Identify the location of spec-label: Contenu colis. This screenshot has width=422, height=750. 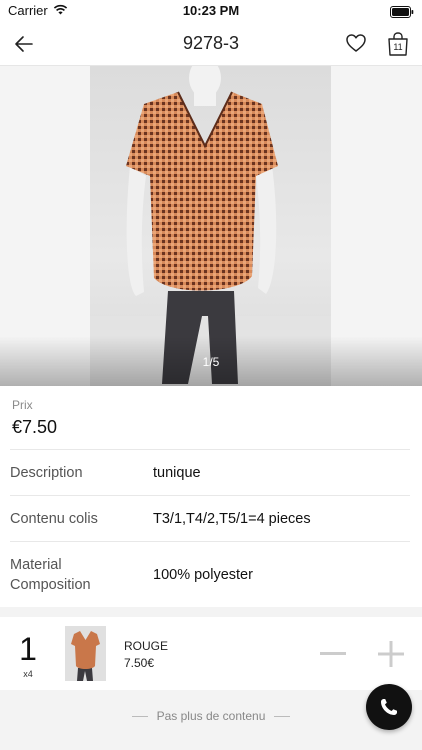
(54, 519).